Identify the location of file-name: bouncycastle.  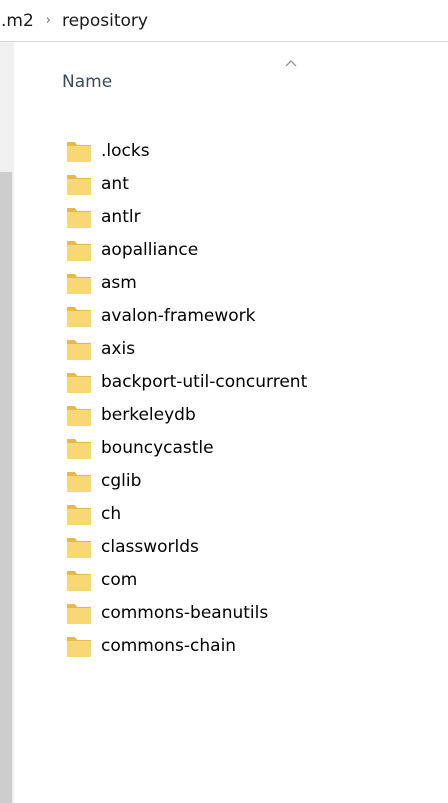
(157, 447).